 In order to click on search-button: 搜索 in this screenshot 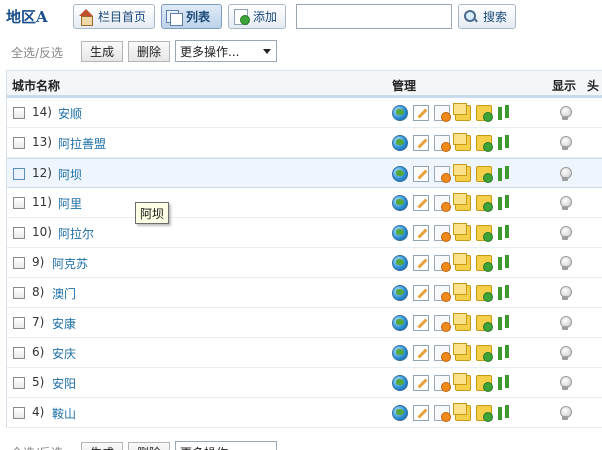, I will do `click(487, 16)`.